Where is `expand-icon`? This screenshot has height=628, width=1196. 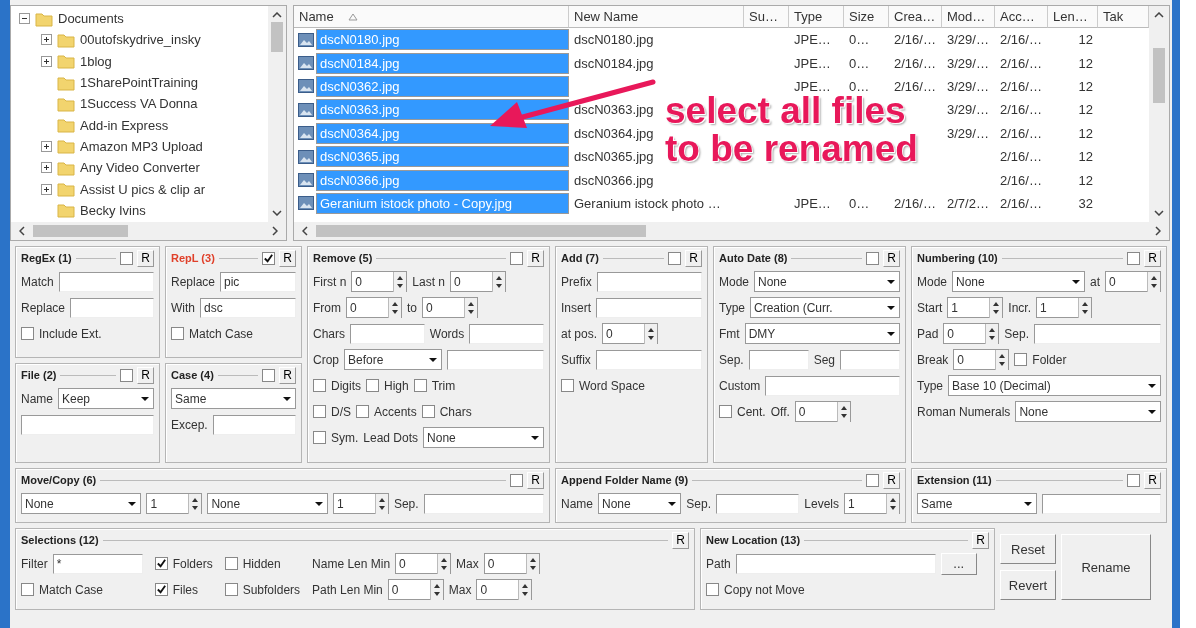
expand-icon is located at coordinates (46, 168).